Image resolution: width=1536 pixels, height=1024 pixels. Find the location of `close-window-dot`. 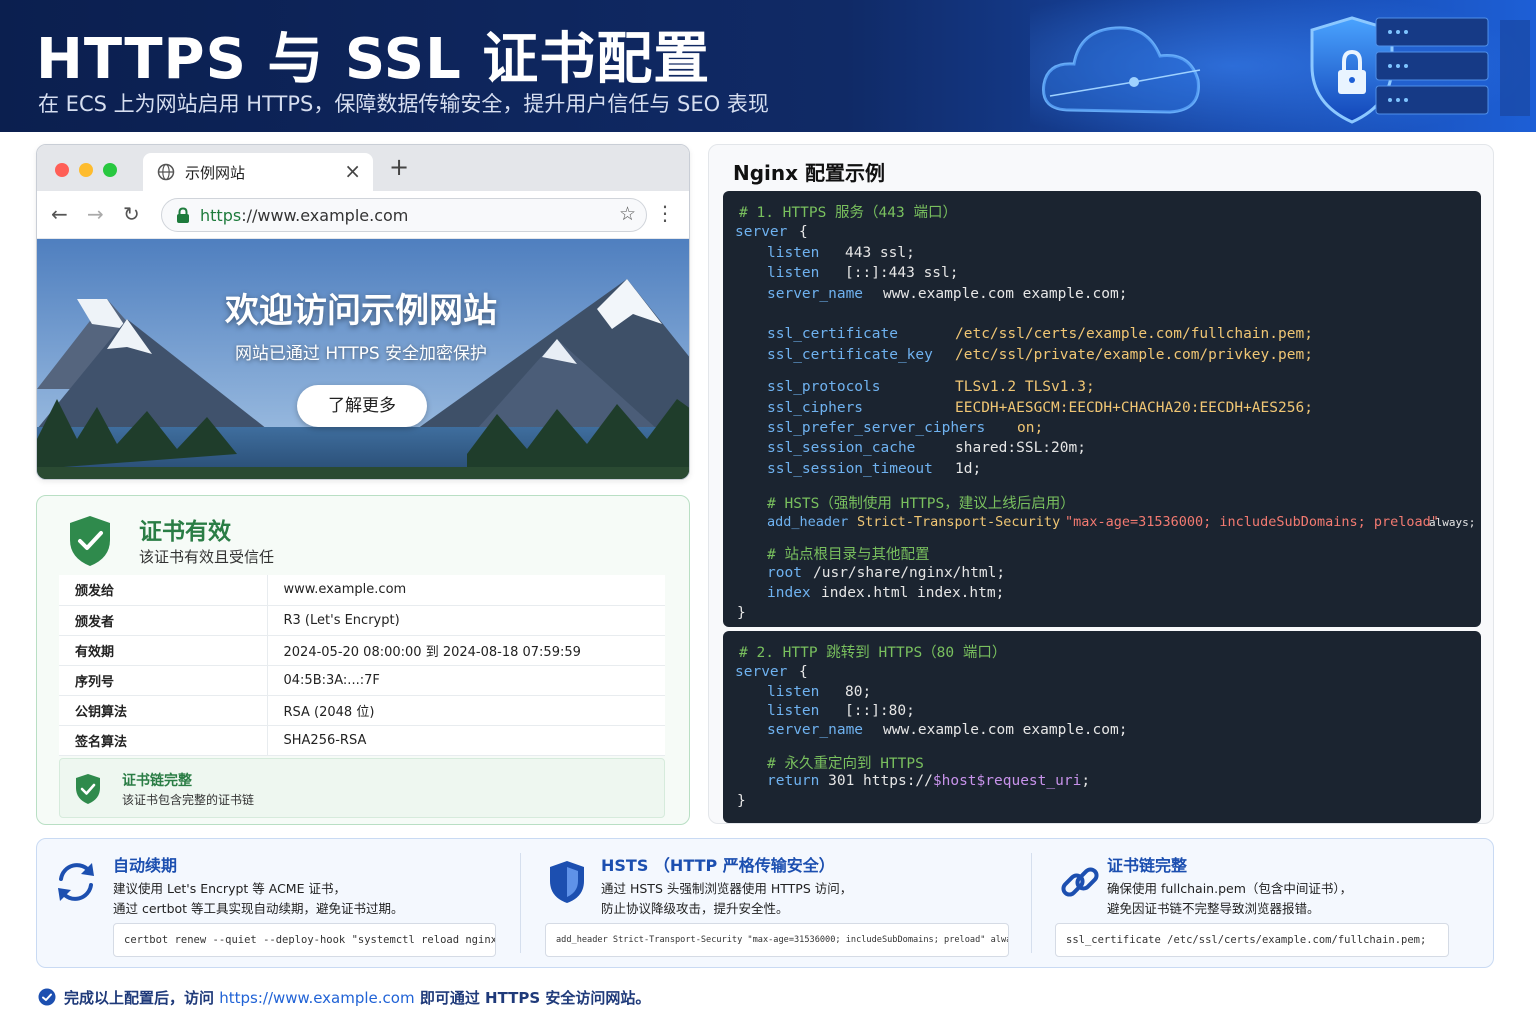

close-window-dot is located at coordinates (62, 170).